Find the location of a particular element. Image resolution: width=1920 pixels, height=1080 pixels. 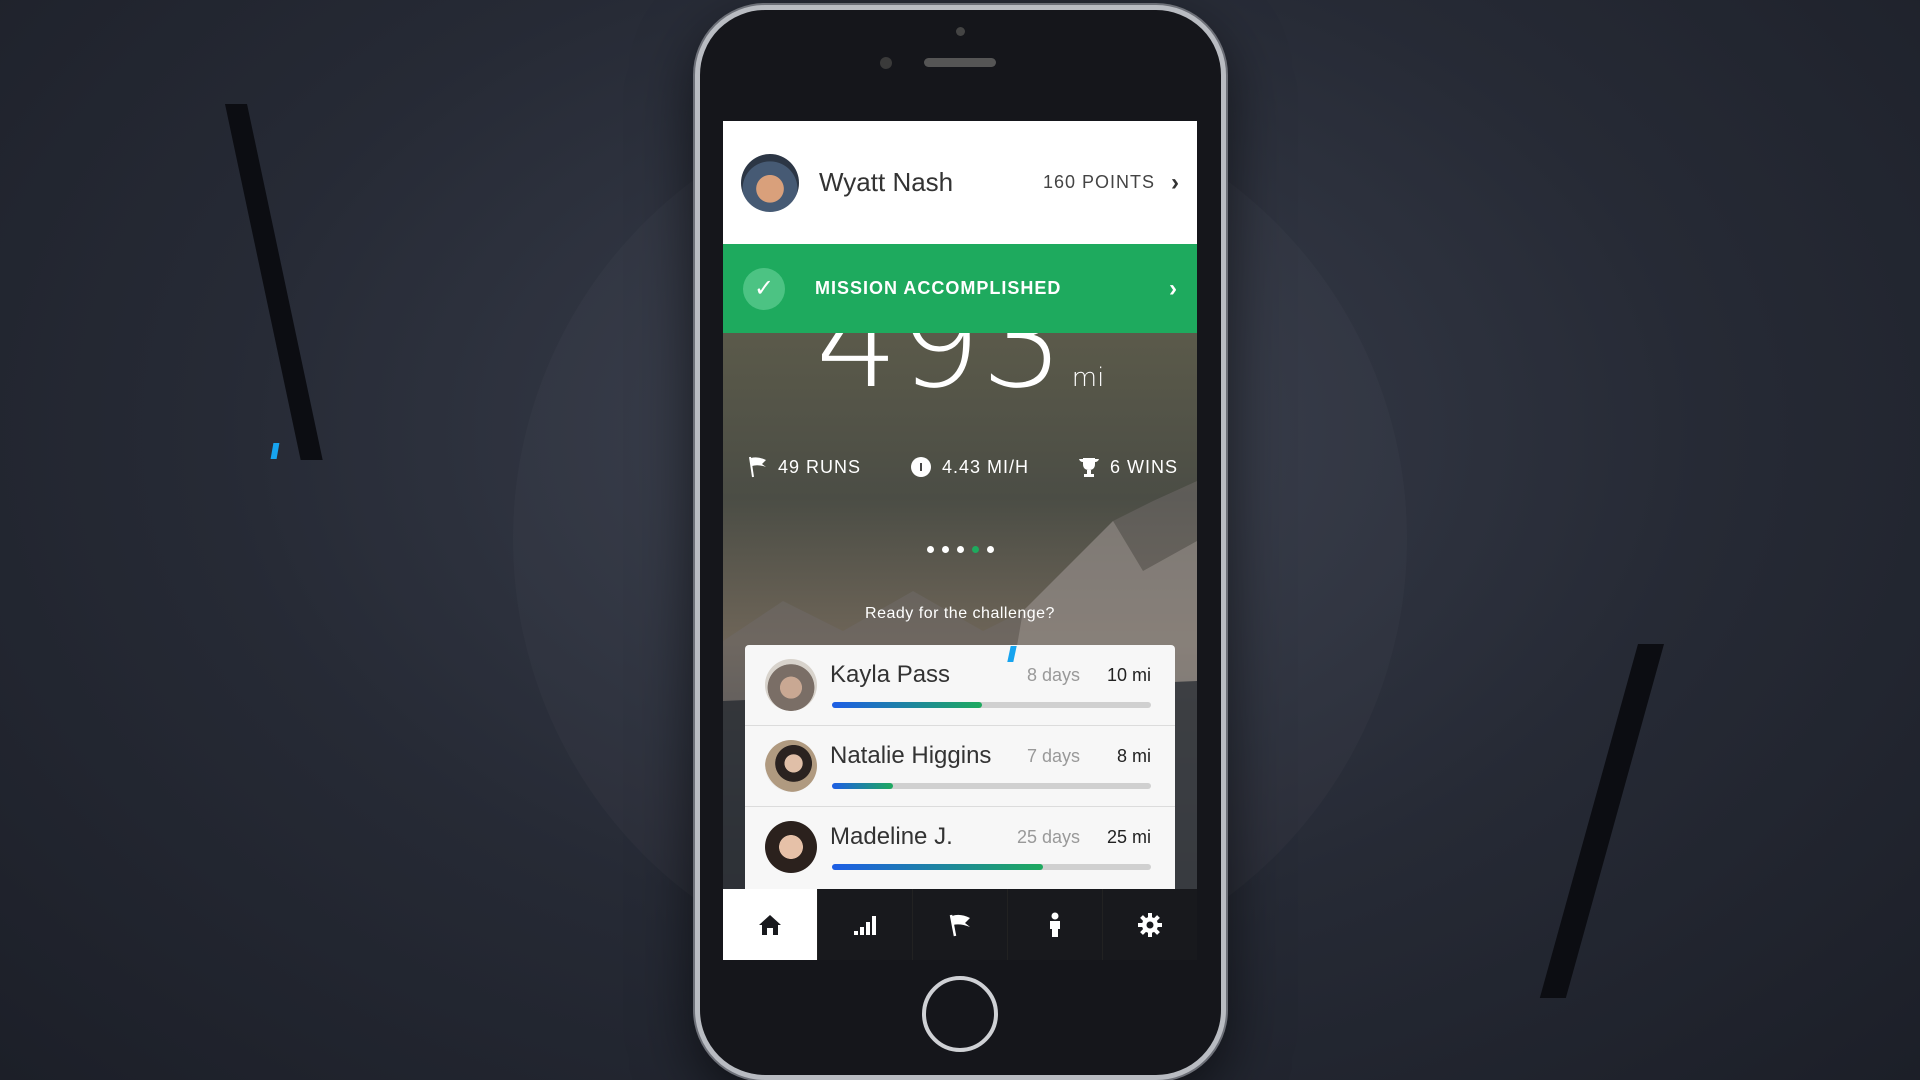

stats-row: 49 RUNS 4.43 MI/H 6 WINS is located at coordinates (963, 467).